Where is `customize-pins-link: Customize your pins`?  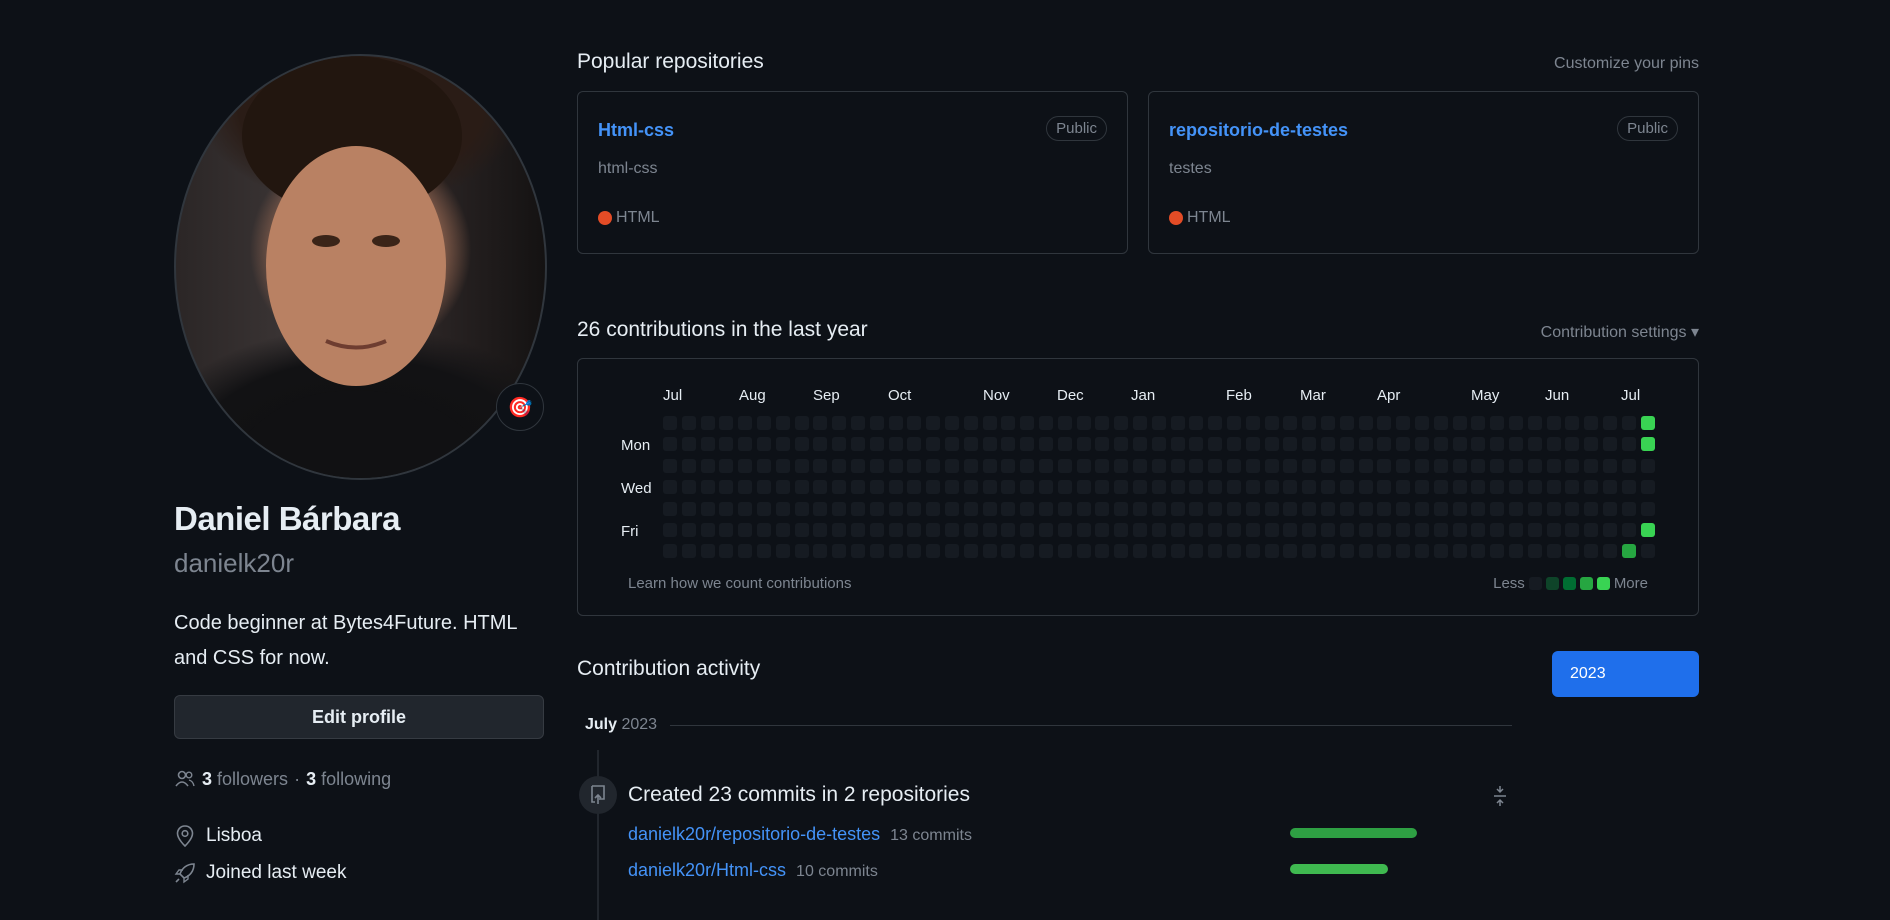 customize-pins-link: Customize your pins is located at coordinates (1626, 64).